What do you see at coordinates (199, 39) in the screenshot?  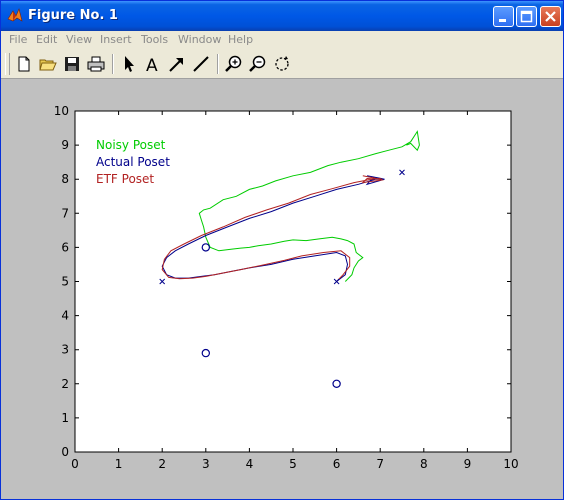 I see `menu-window: Window` at bounding box center [199, 39].